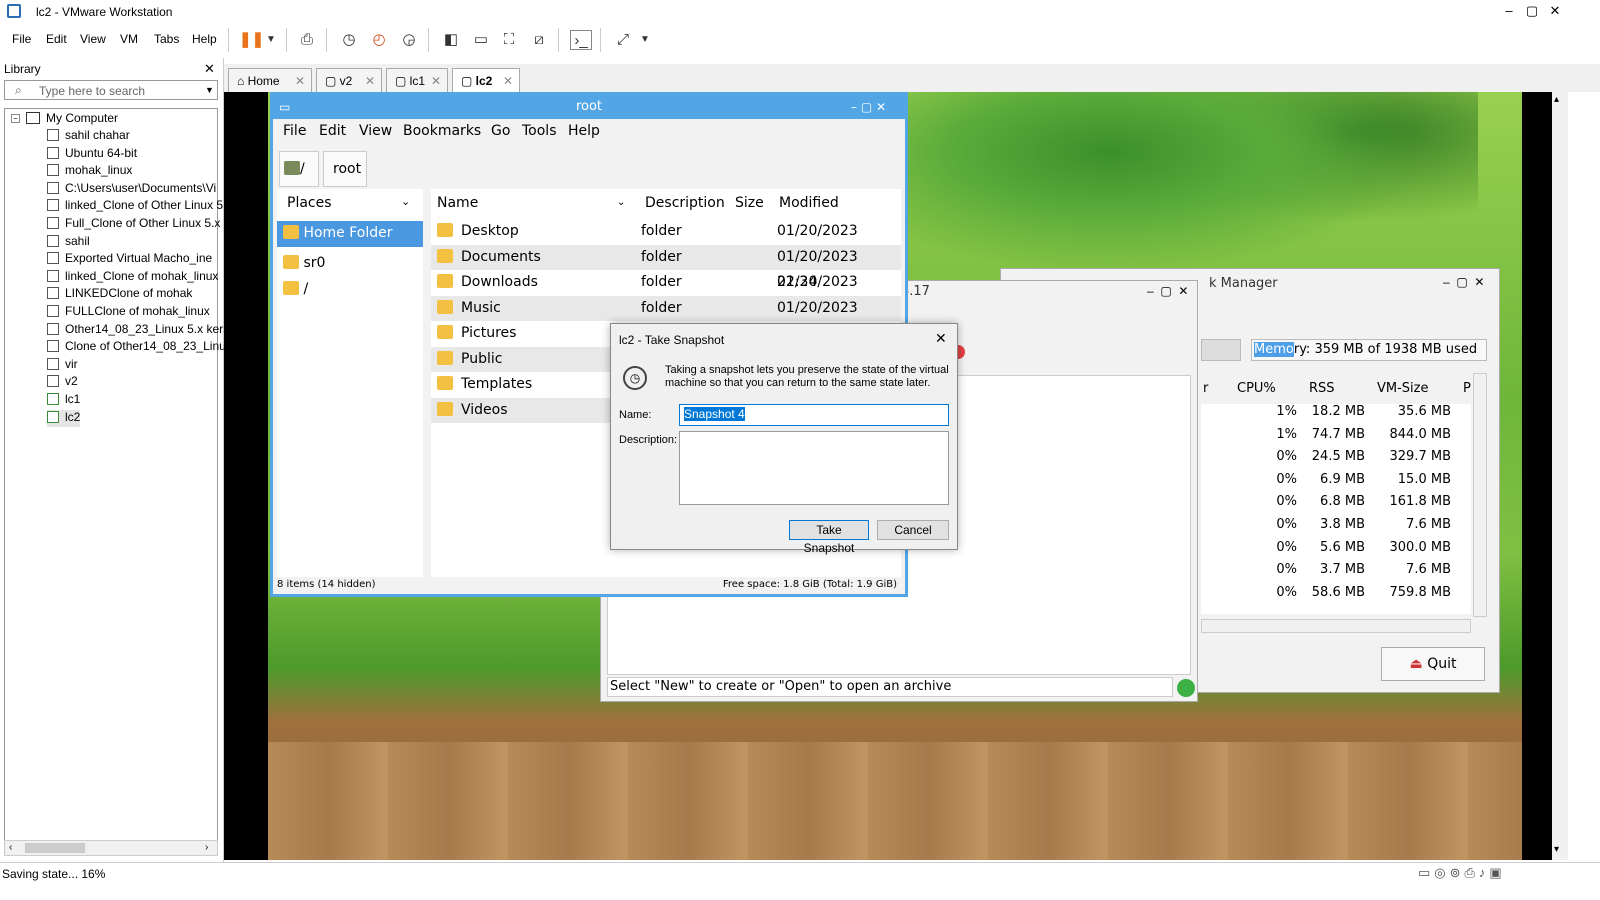  Describe the element at coordinates (666, 267) in the screenshot. I see `file-row: Documents folder 01/20/2023 22:34` at that location.